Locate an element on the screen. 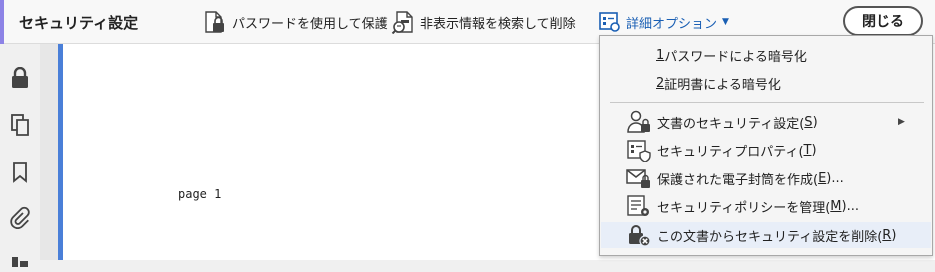  layers-icon is located at coordinates (20, 260).